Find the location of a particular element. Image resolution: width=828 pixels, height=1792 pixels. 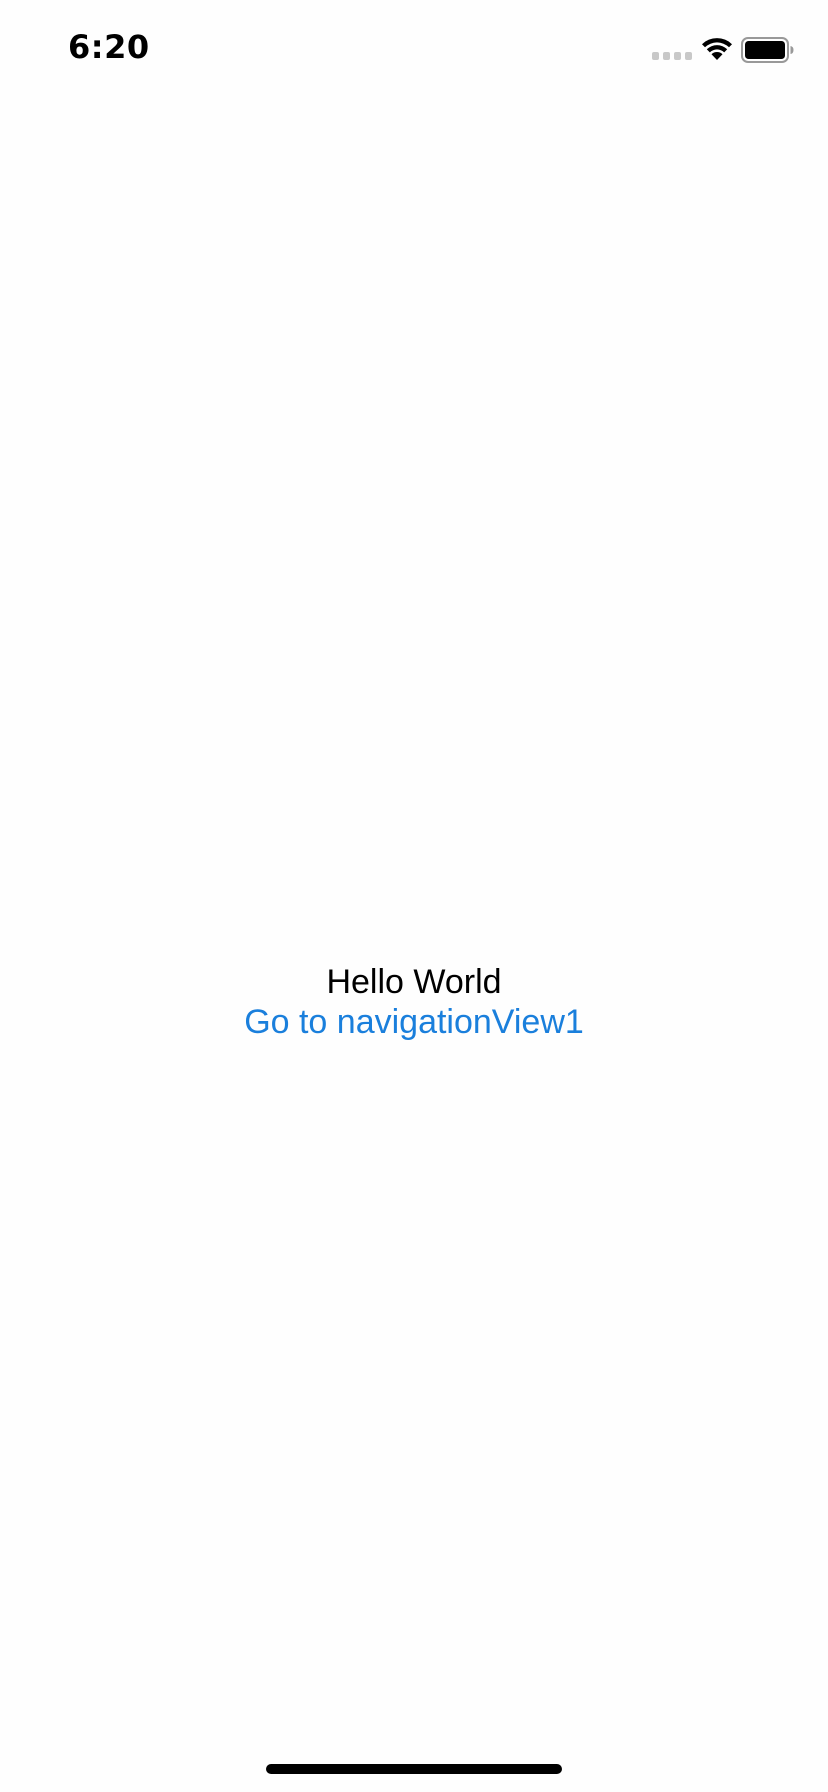

home-indicator is located at coordinates (414, 1769).